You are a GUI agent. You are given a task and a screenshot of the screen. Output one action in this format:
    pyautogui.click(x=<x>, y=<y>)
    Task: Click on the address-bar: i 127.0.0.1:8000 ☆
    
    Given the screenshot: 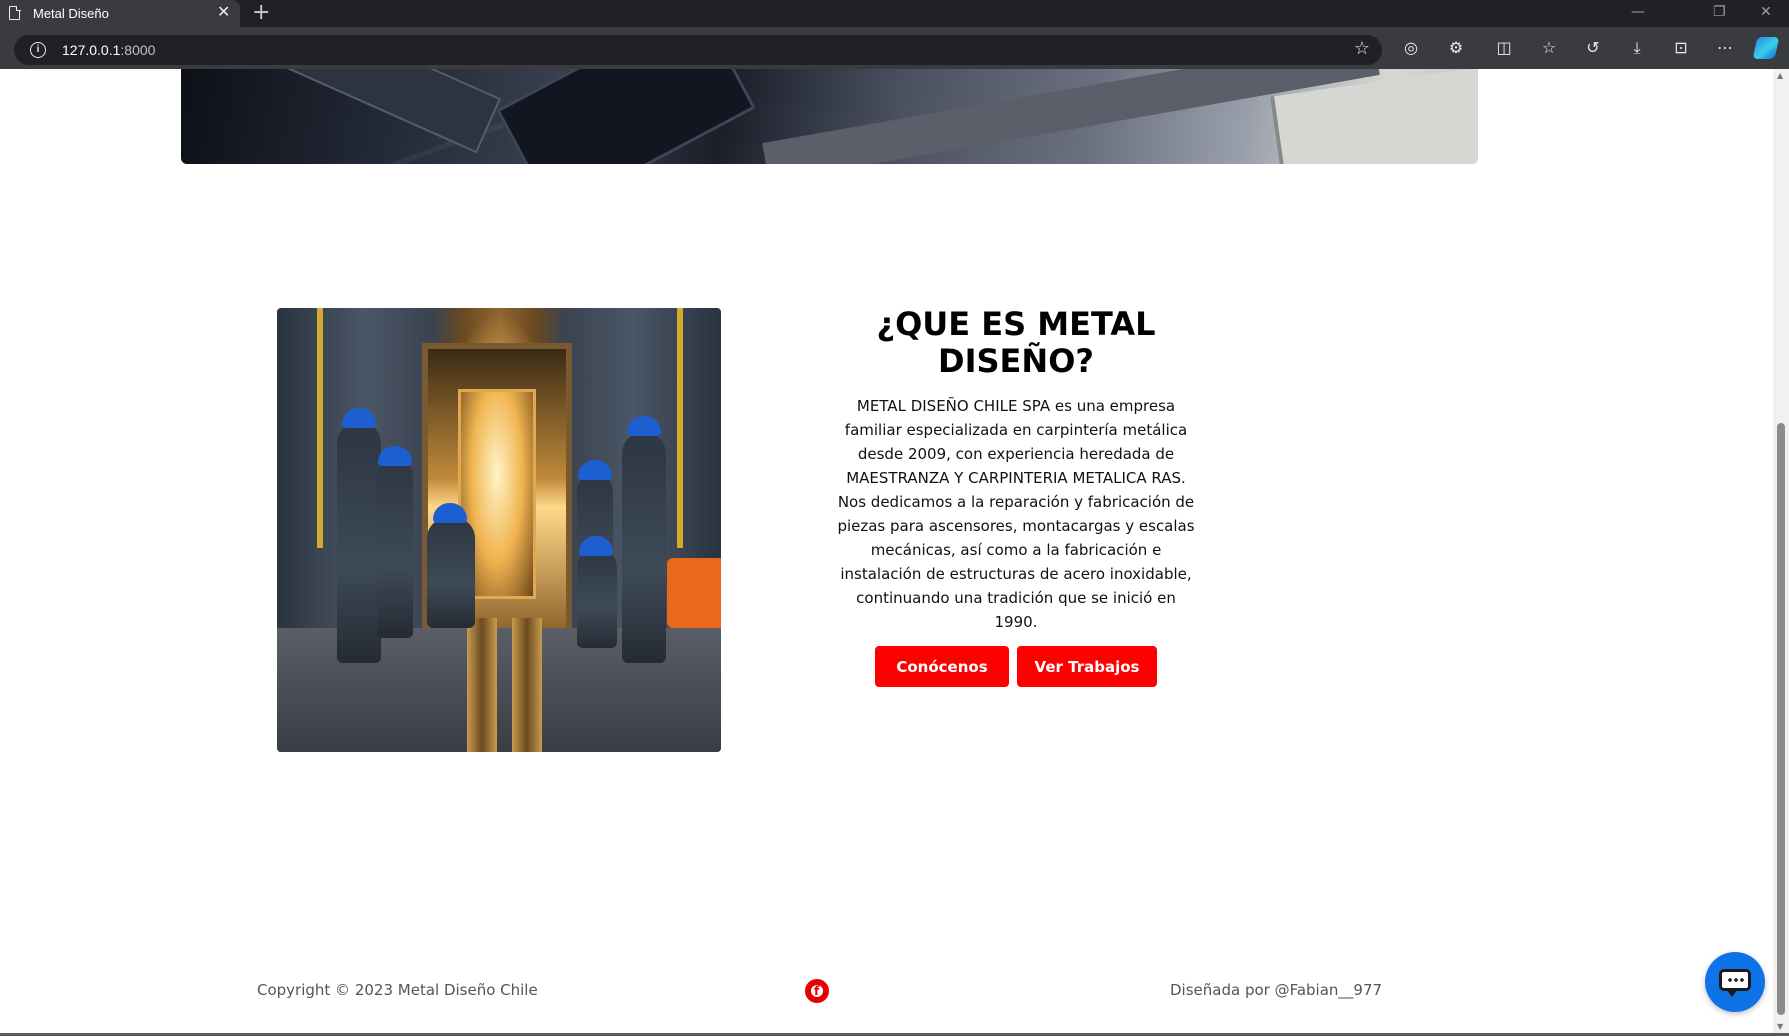 What is the action you would take?
    pyautogui.click(x=698, y=50)
    